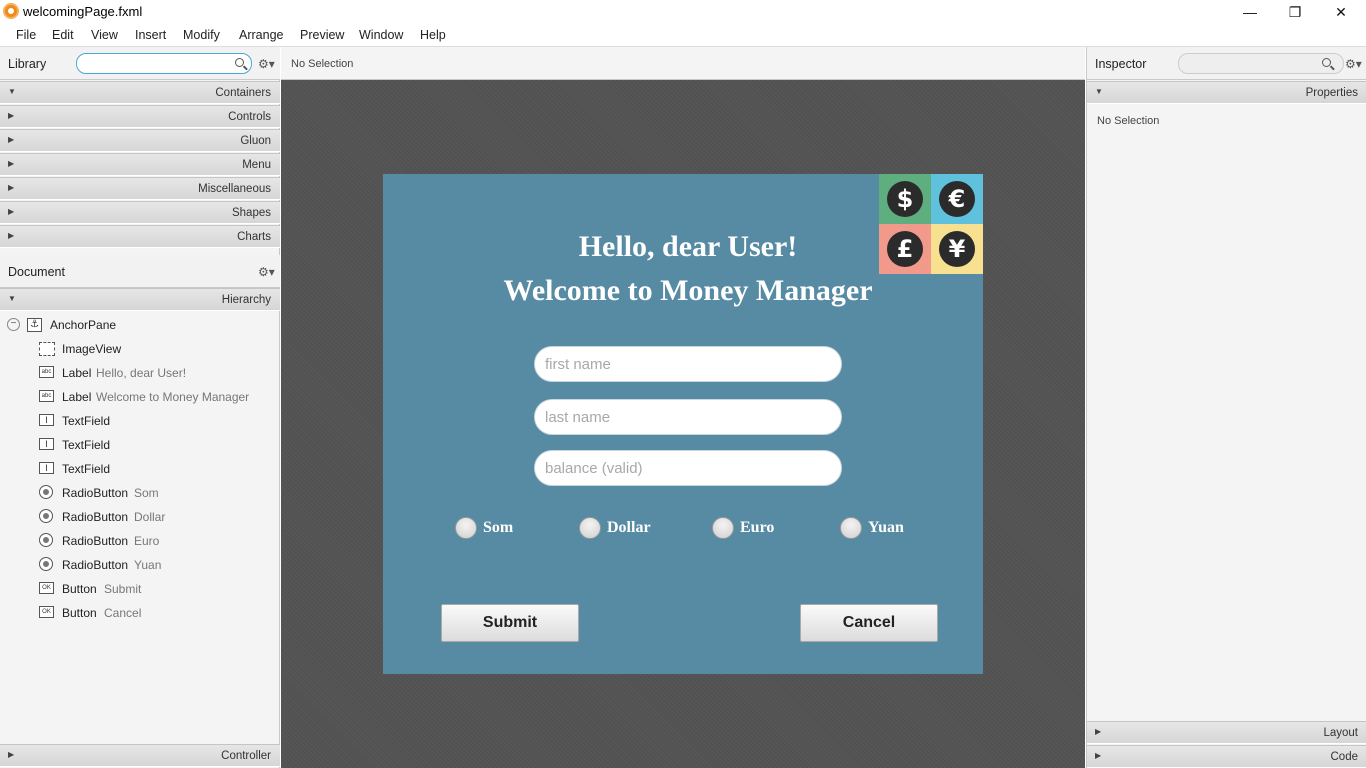  What do you see at coordinates (140, 517) in the screenshot?
I see `tree-row-radiobutton: RadioButton Dollar` at bounding box center [140, 517].